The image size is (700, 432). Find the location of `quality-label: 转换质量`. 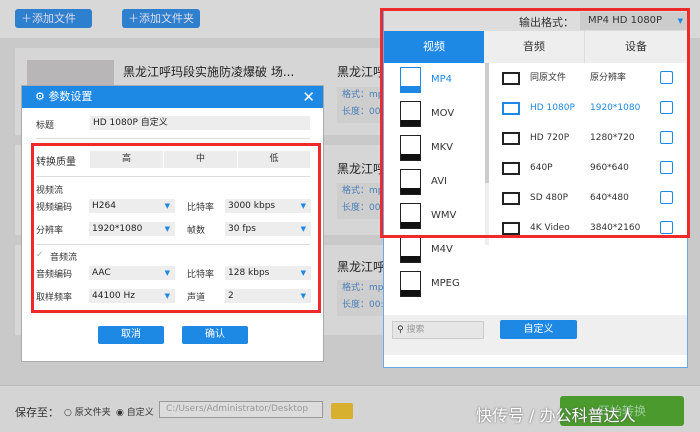

quality-label: 转换质量 is located at coordinates (56, 162).